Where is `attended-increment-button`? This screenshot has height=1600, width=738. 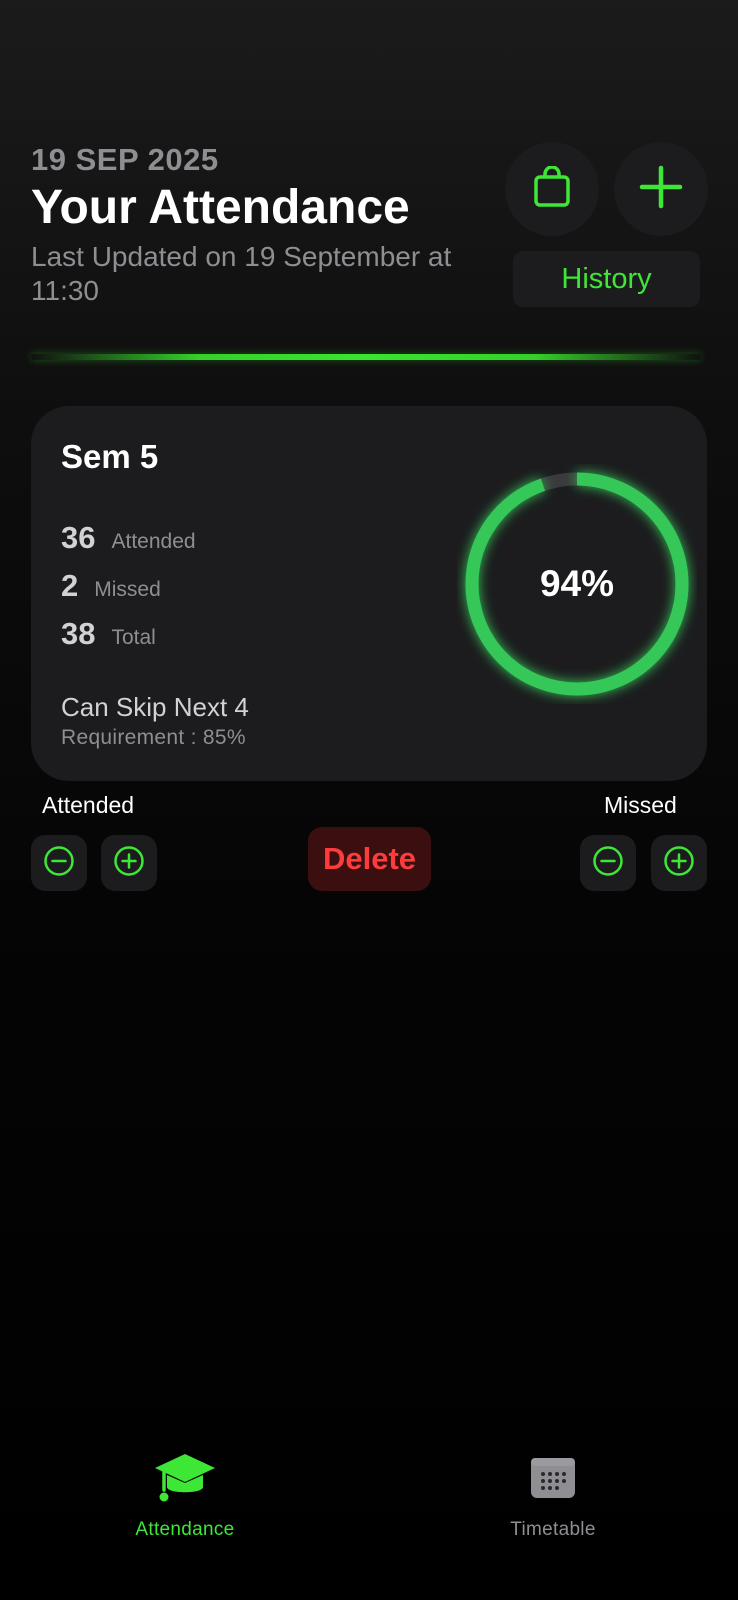
attended-increment-button is located at coordinates (129, 863).